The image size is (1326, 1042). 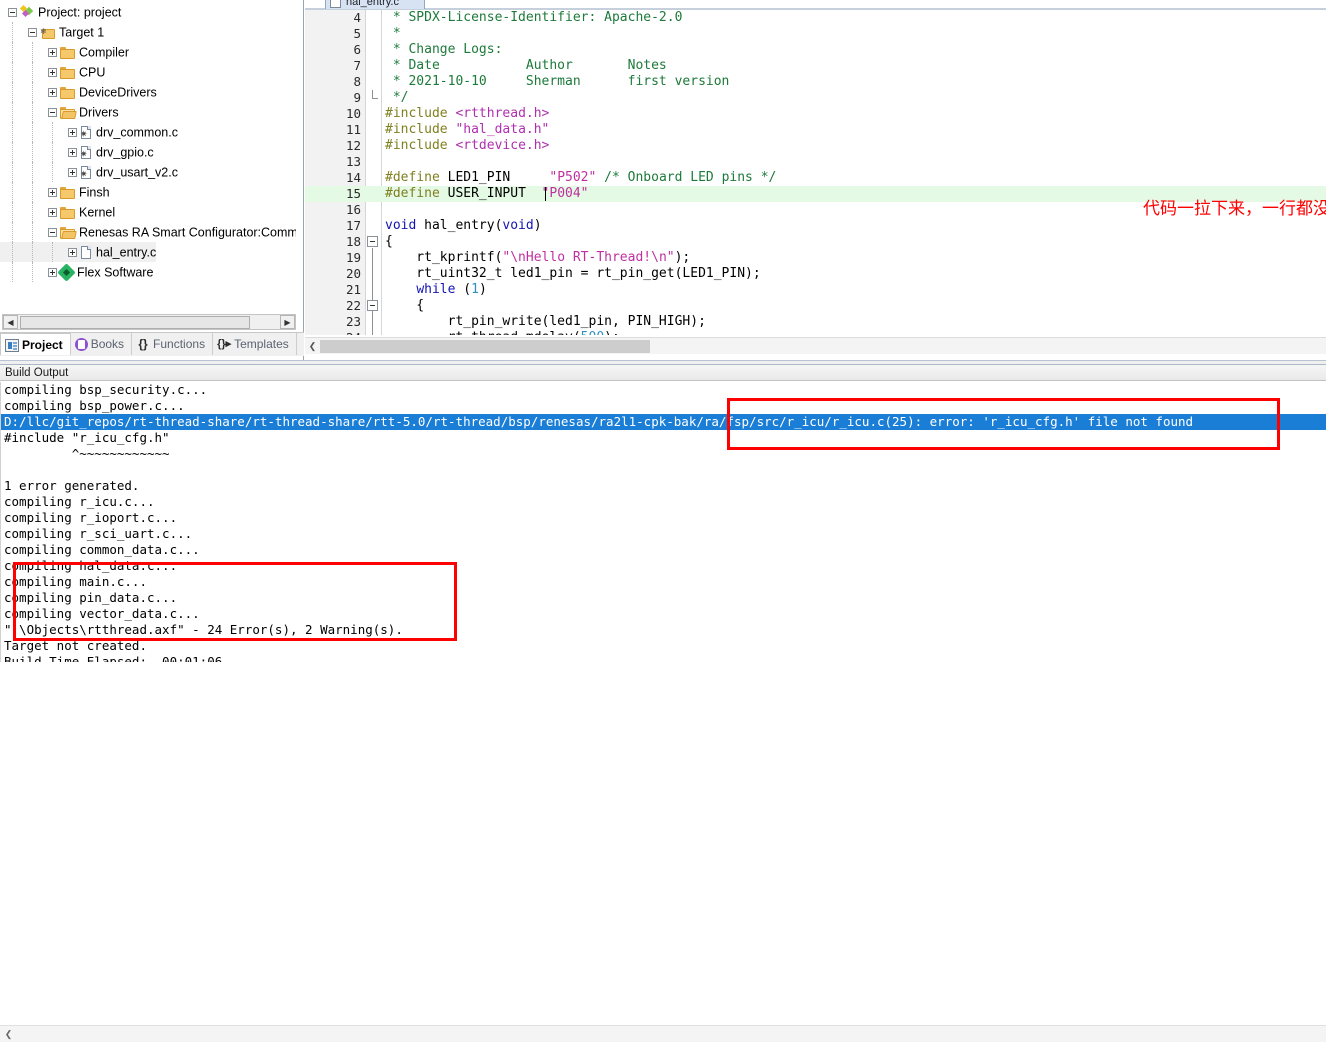 I want to click on scroll-left-arrow-icon: ◀, so click(x=10, y=322).